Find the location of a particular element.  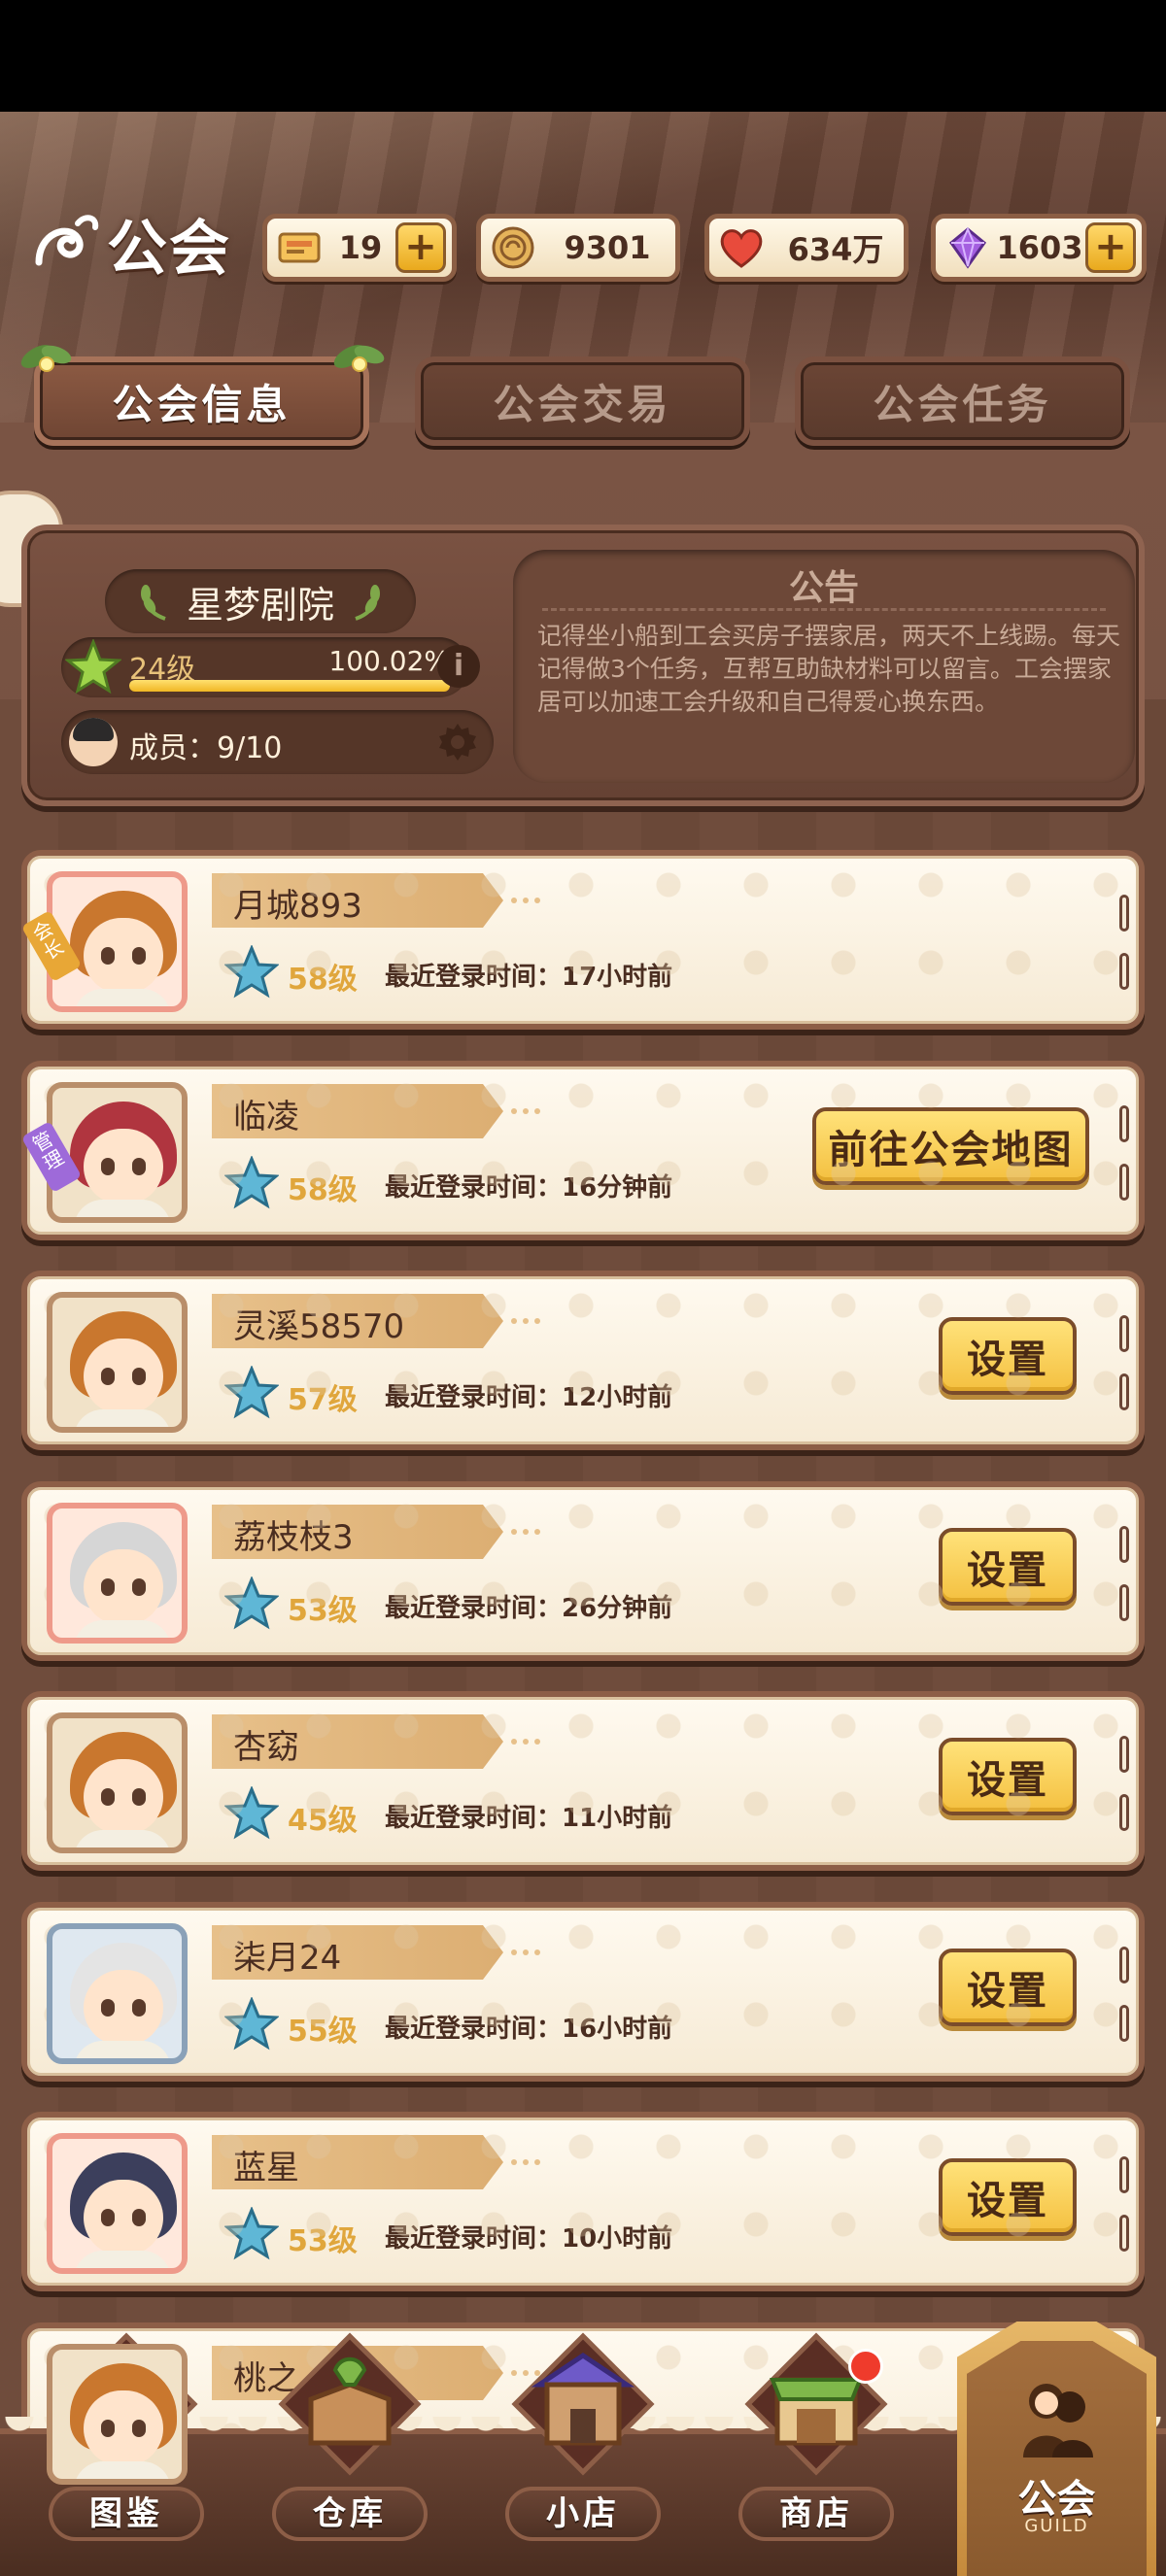

gem-add-button: + is located at coordinates (1110, 247).